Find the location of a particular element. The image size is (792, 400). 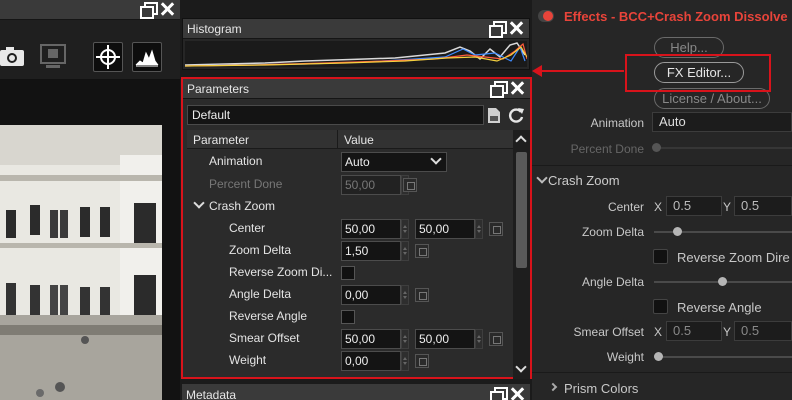

toggle-knob is located at coordinates (548, 16).